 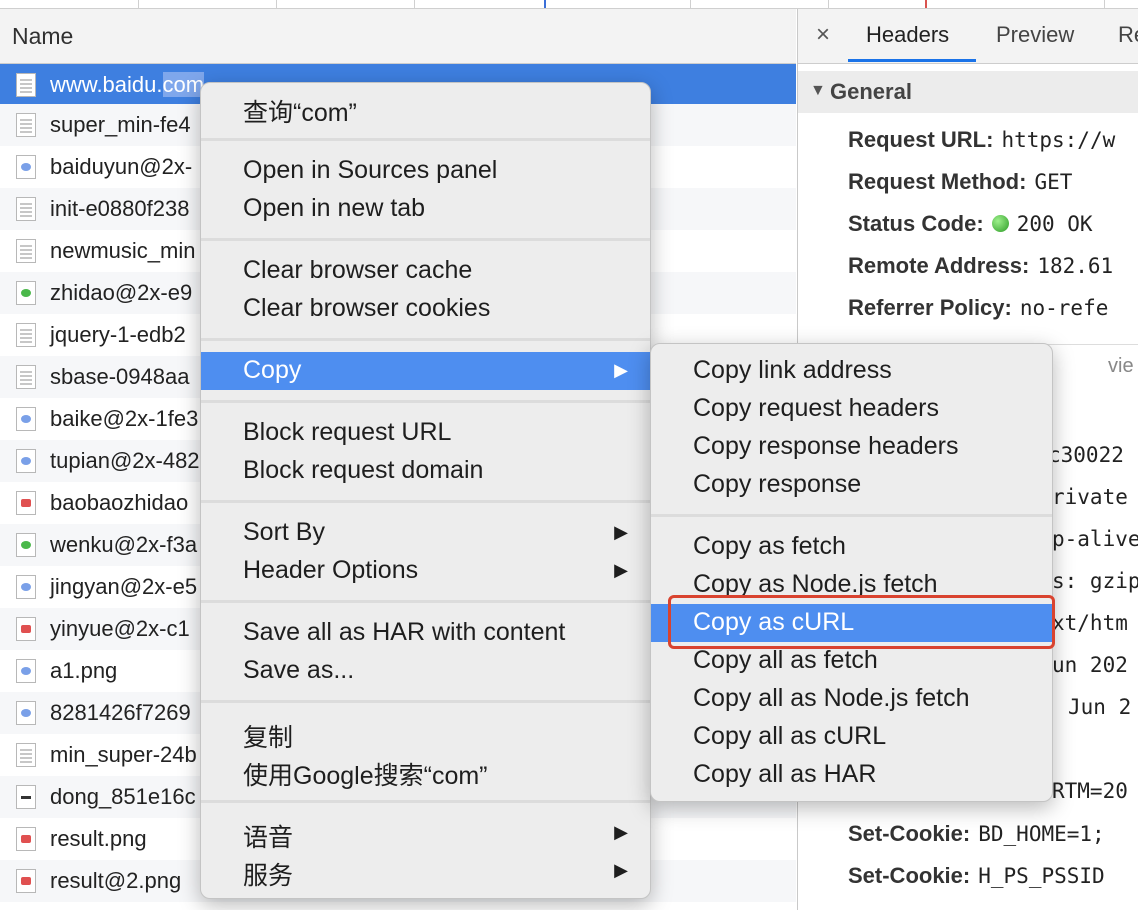 I want to click on header-value-fragment: xt/htm, so click(x=1090, y=623).